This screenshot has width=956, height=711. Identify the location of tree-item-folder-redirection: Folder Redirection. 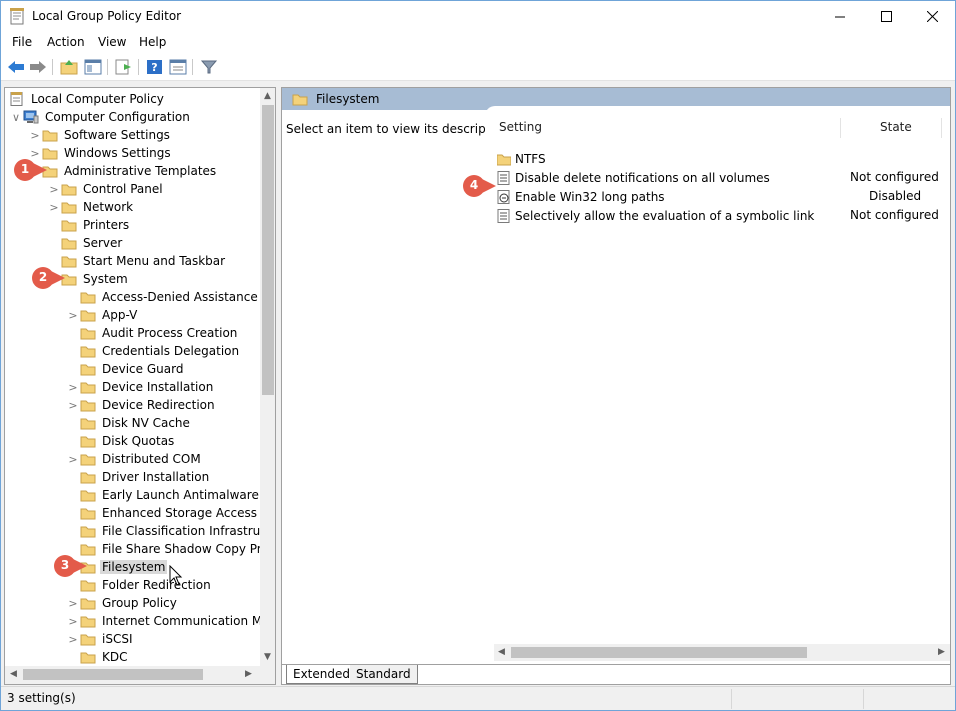
(139, 585).